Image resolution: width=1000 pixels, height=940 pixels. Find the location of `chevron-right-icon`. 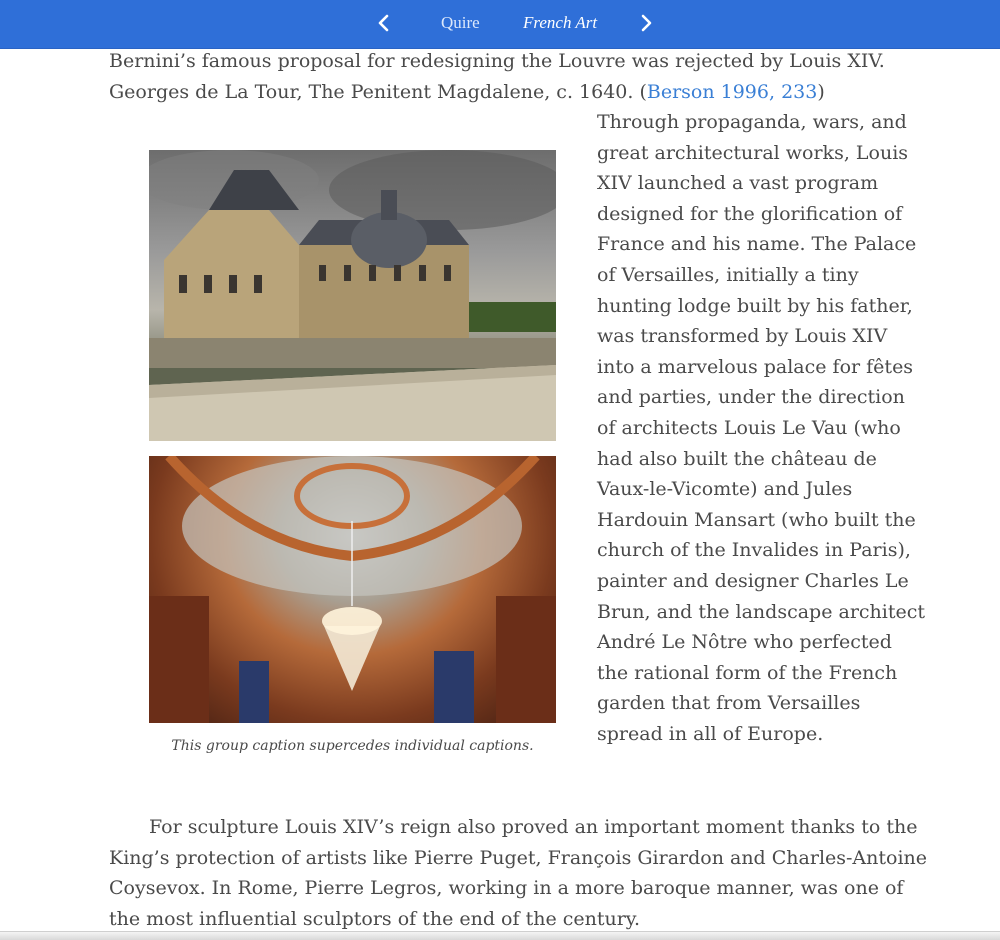

chevron-right-icon is located at coordinates (646, 23).